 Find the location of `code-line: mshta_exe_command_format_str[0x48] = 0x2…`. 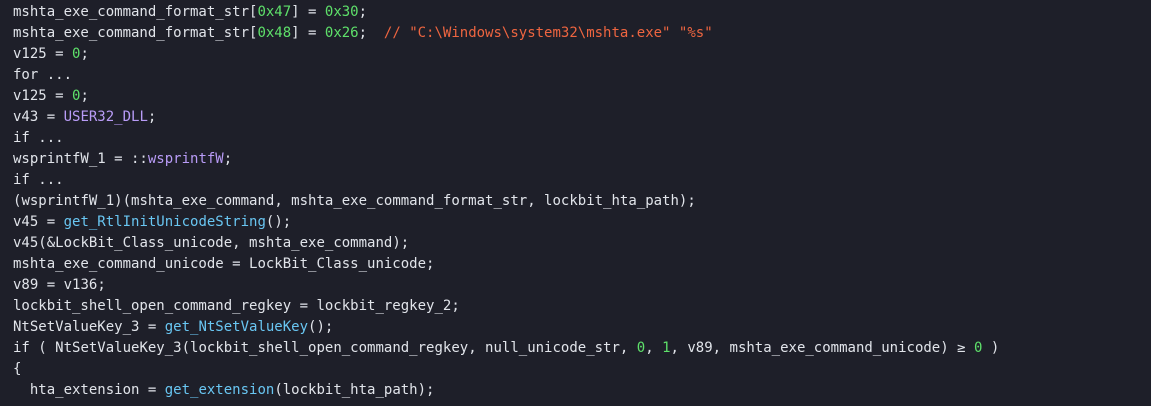

code-line: mshta_exe_command_format_str[0x48] = 0x2… is located at coordinates (582, 33).